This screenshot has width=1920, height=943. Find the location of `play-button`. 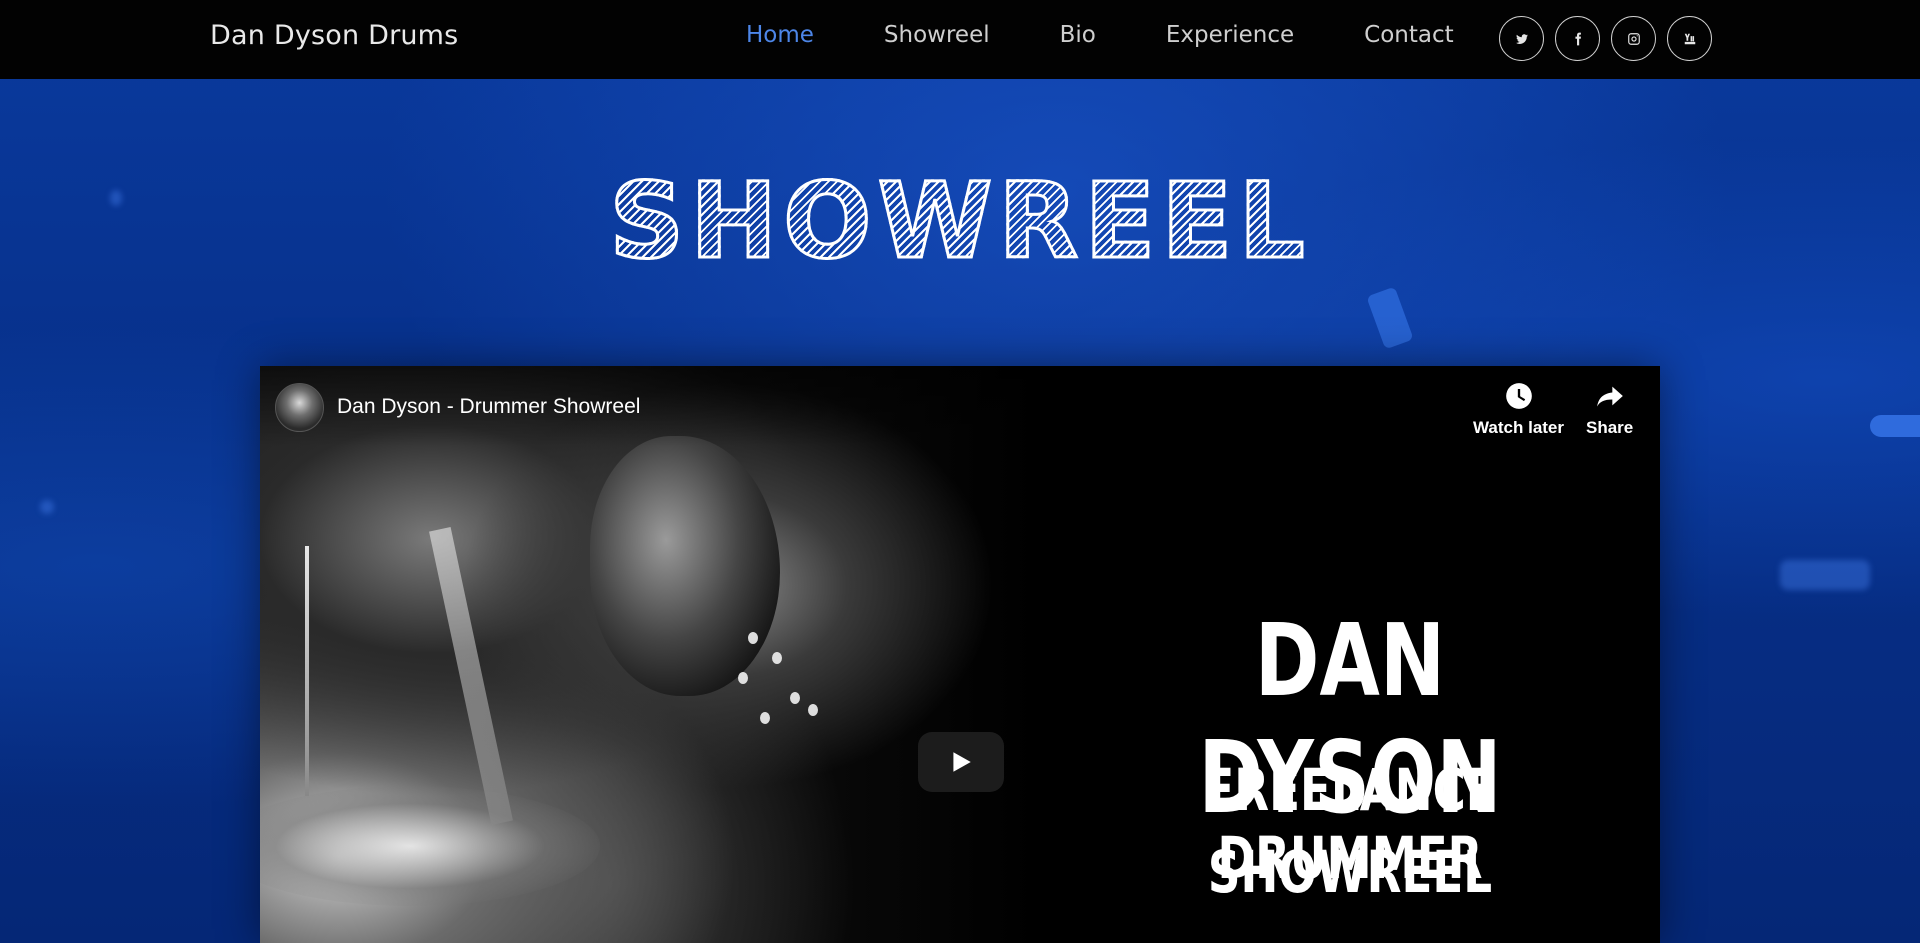

play-button is located at coordinates (961, 762).